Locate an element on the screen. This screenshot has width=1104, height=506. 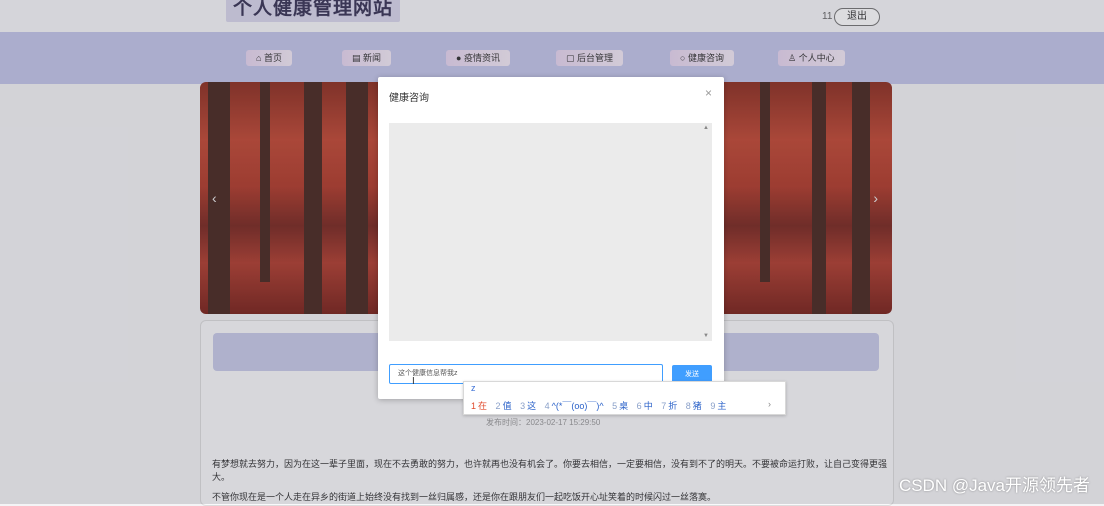
ime-candidate: 3这 is located at coordinates (528, 405).